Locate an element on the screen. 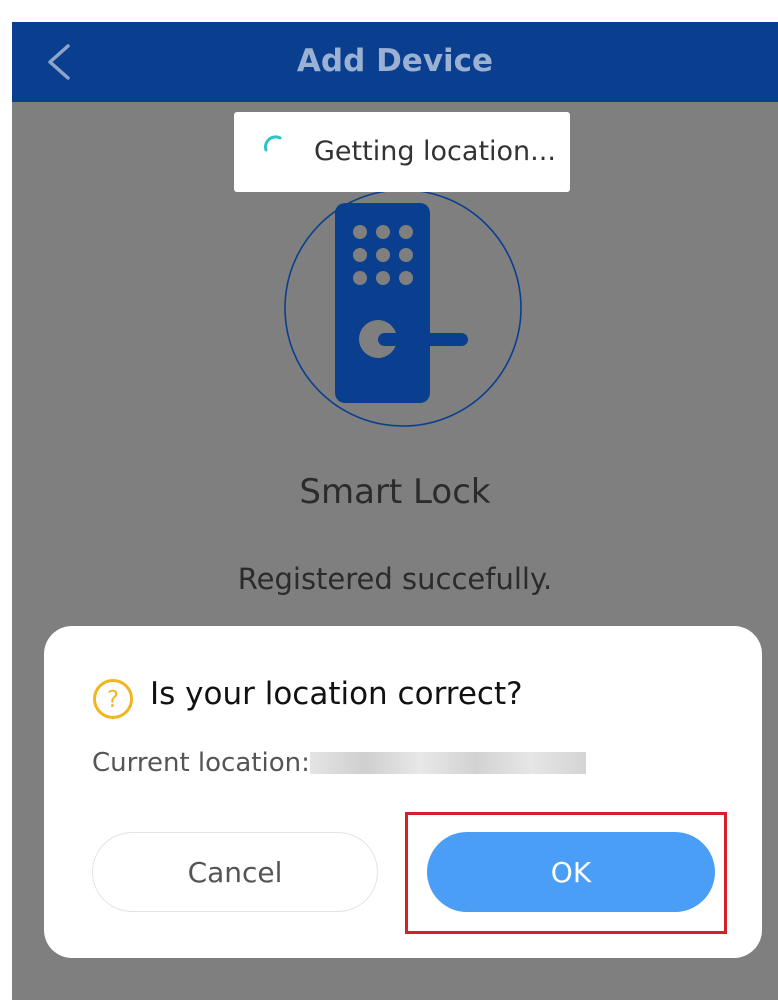  current-location-label: Current location: is located at coordinates (201, 763).